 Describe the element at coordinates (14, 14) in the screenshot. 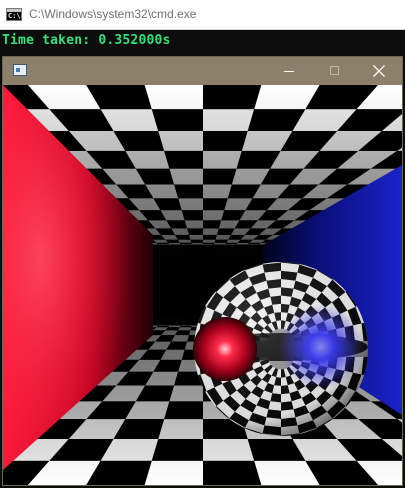

I see `cmd-icon: C:\` at that location.